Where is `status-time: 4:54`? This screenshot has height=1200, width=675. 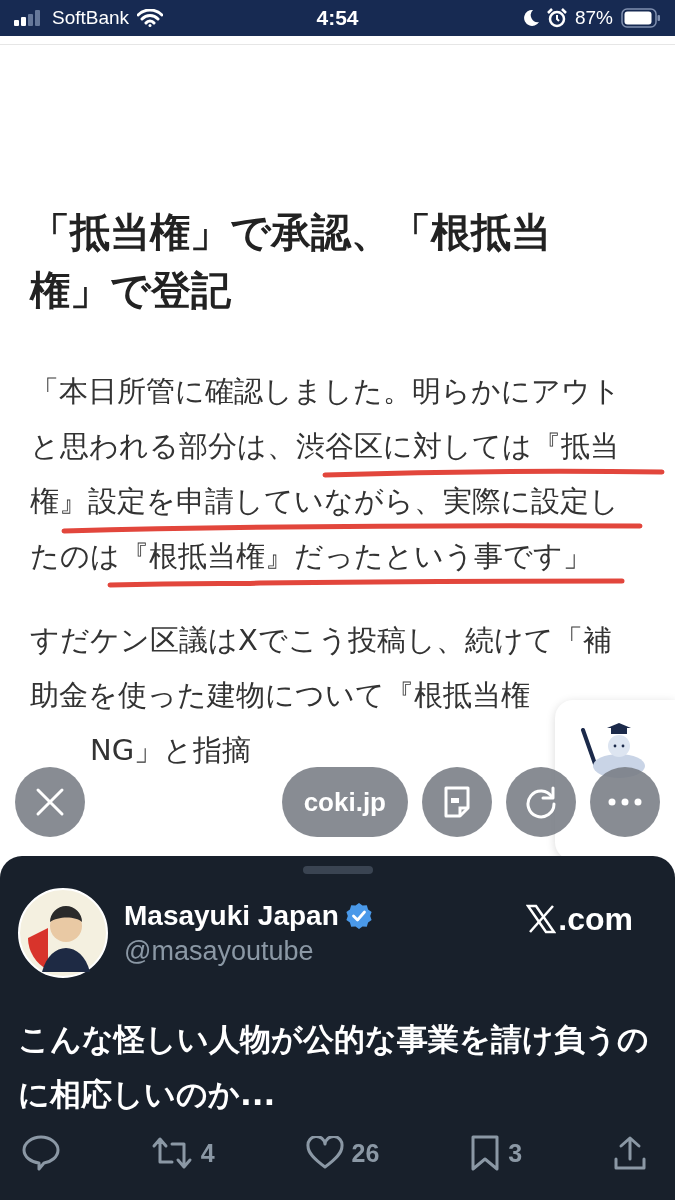
status-time: 4:54 is located at coordinates (337, 18).